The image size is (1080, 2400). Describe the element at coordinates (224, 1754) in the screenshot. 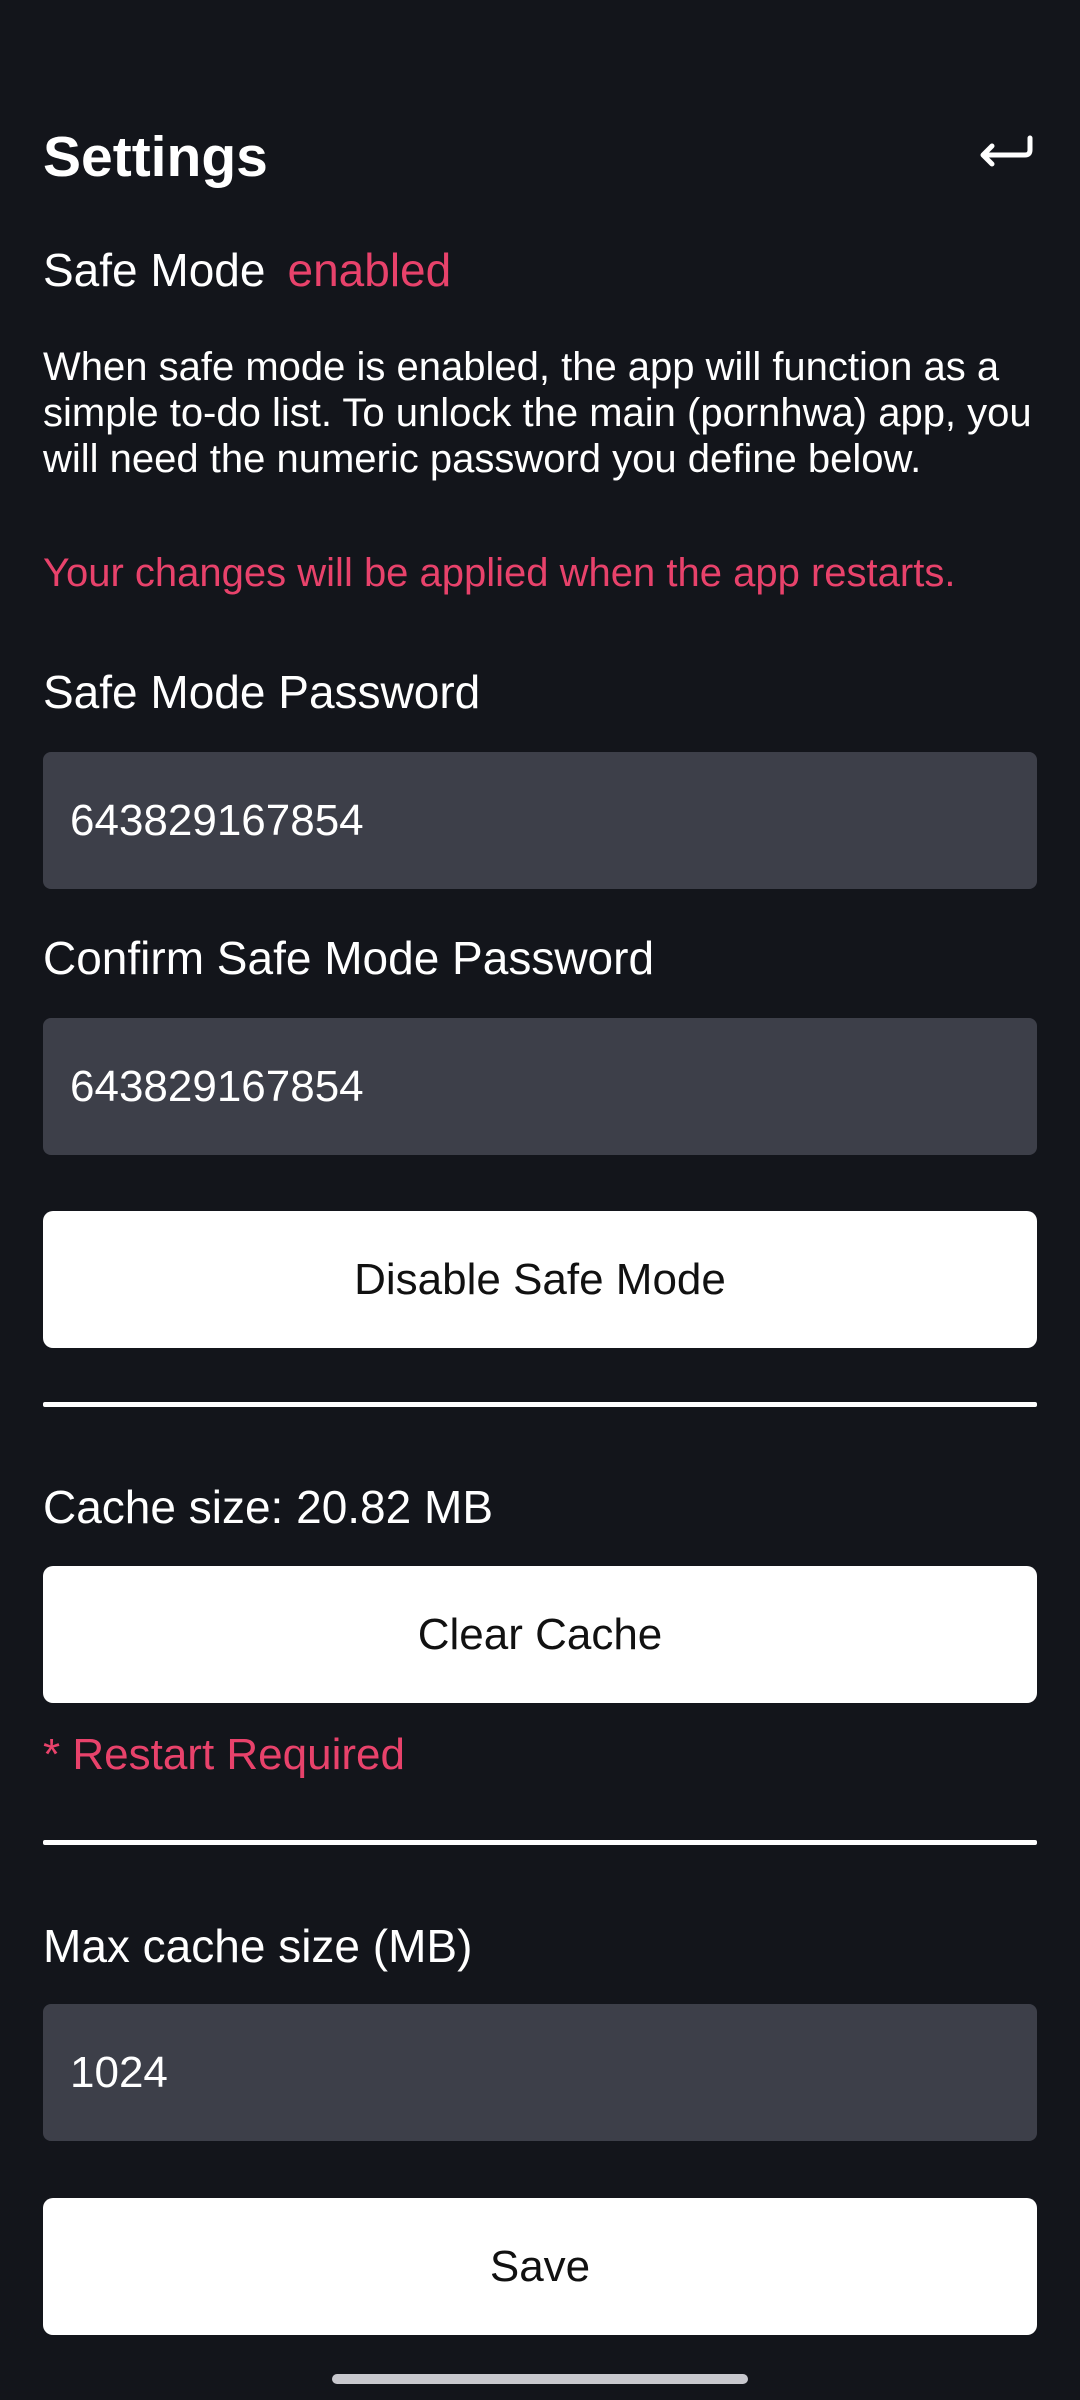

I see `restart-required-note: * Restart Required` at that location.